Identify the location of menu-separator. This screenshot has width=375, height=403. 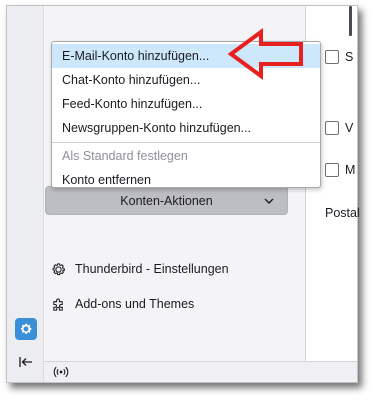
(186, 142).